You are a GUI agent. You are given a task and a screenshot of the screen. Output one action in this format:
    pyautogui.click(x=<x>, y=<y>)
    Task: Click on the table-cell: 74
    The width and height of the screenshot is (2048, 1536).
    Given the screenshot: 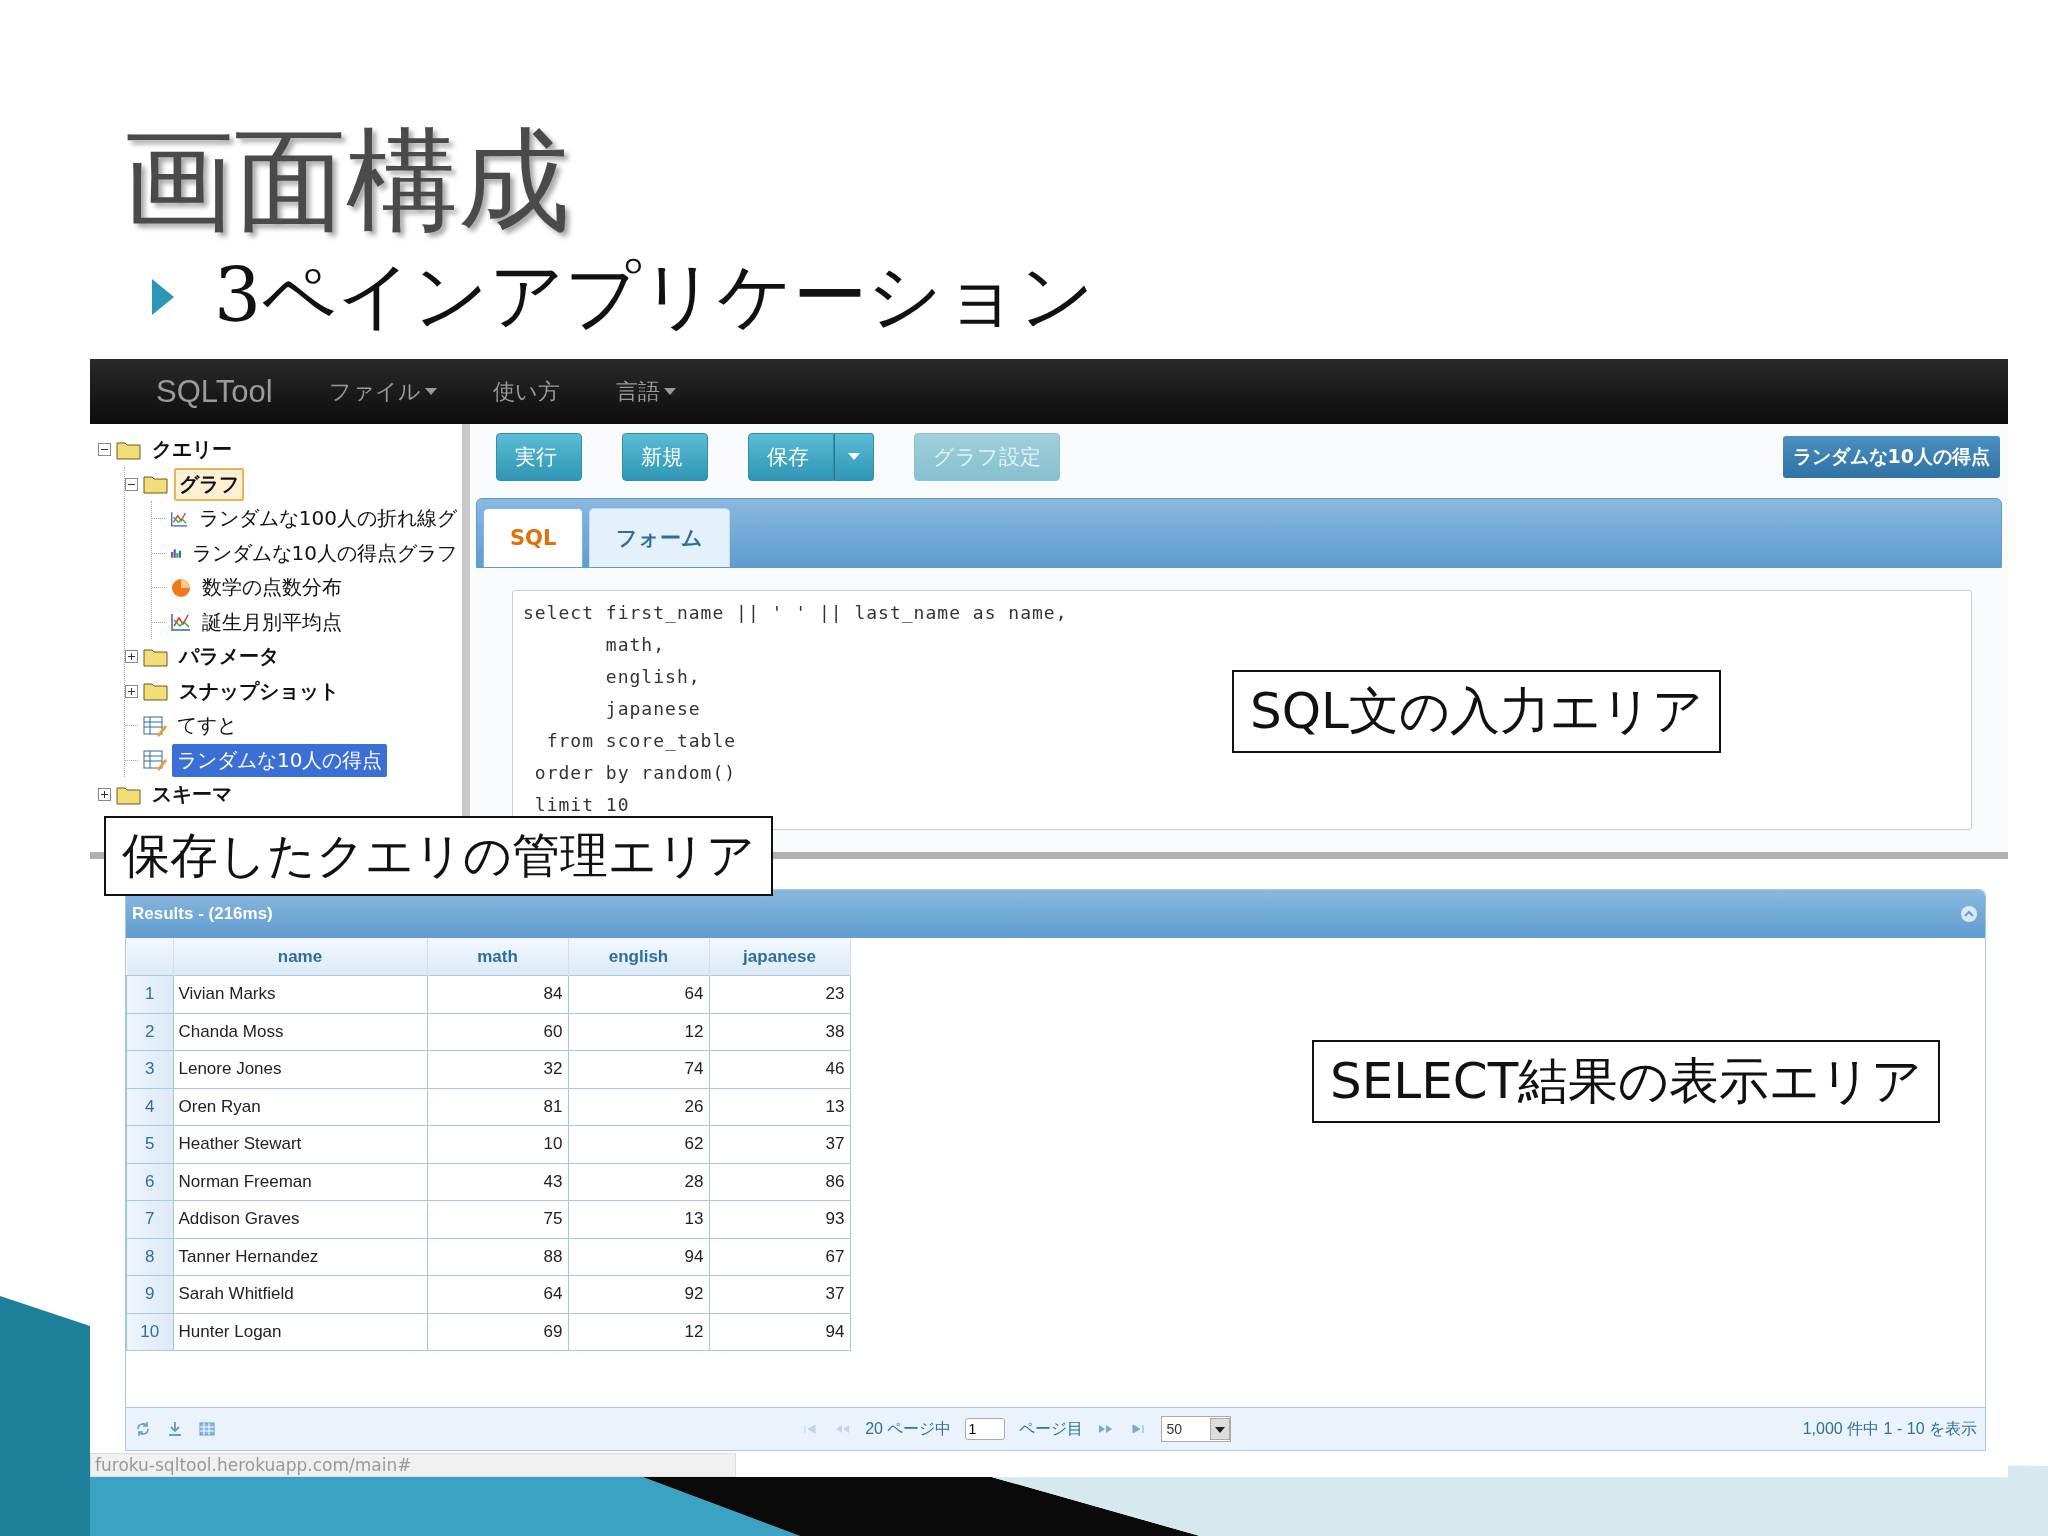 What is the action you would take?
    pyautogui.click(x=638, y=1069)
    